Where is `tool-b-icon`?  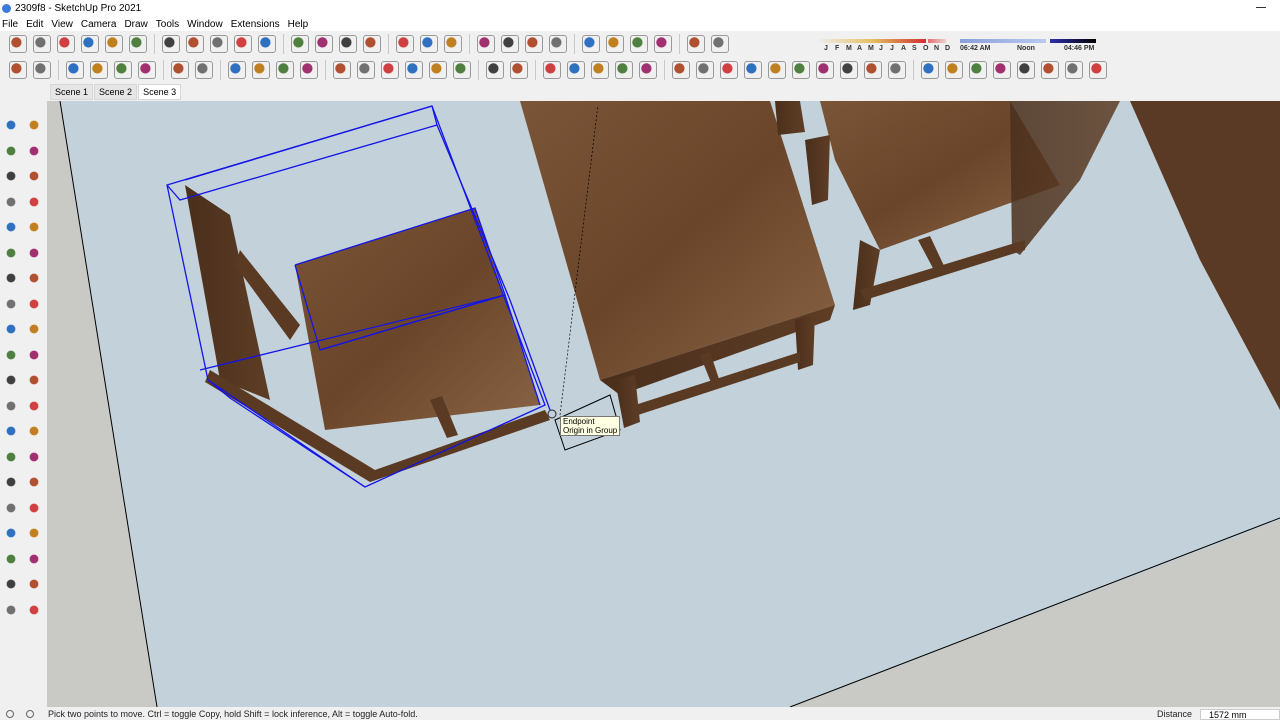 tool-b-icon is located at coordinates (954, 70).